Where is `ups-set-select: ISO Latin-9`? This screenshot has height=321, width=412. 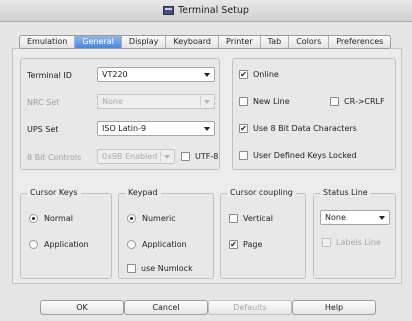 ups-set-select: ISO Latin-9 is located at coordinates (156, 128).